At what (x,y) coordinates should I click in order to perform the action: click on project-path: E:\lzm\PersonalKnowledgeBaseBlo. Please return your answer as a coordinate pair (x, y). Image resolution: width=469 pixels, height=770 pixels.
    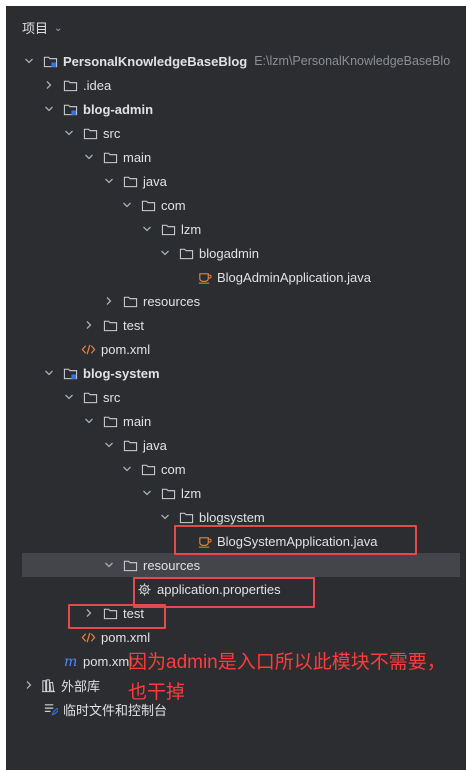
    Looking at the image, I should click on (352, 61).